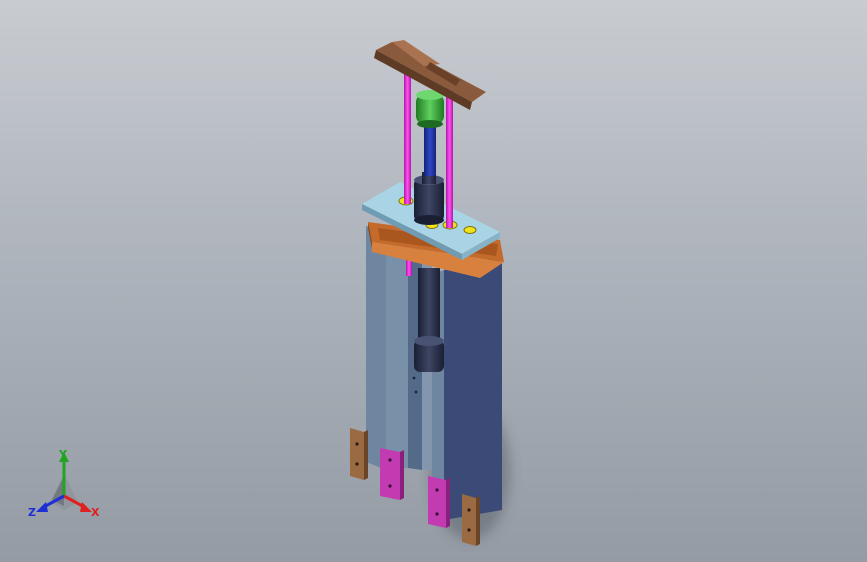 This screenshot has height=562, width=867. I want to click on orientation-triad: Y X Z, so click(67, 486).